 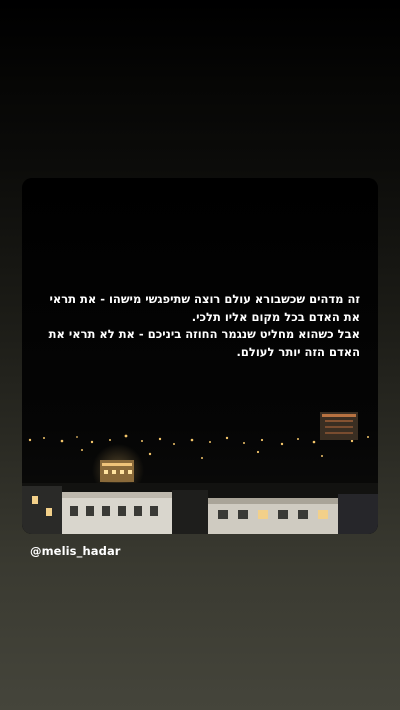 I want to click on mention-sticker: @melis_hadar, so click(x=75, y=551).